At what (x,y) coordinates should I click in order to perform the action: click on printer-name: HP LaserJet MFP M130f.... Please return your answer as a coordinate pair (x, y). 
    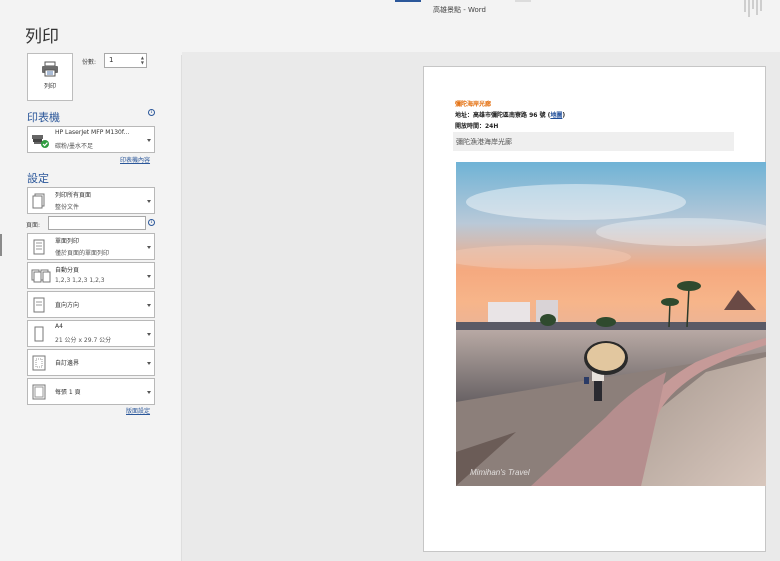
    Looking at the image, I should click on (92, 132).